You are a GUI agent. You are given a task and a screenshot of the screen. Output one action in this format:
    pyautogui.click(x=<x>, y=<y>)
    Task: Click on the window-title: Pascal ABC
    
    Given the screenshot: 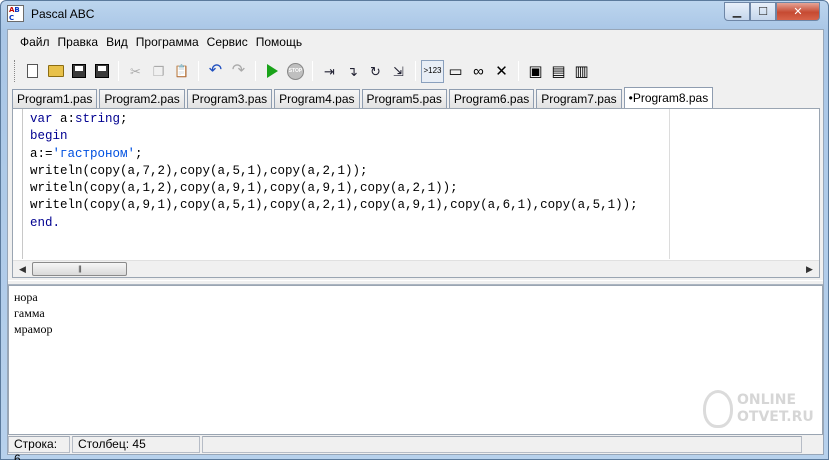 What is the action you would take?
    pyautogui.click(x=63, y=14)
    